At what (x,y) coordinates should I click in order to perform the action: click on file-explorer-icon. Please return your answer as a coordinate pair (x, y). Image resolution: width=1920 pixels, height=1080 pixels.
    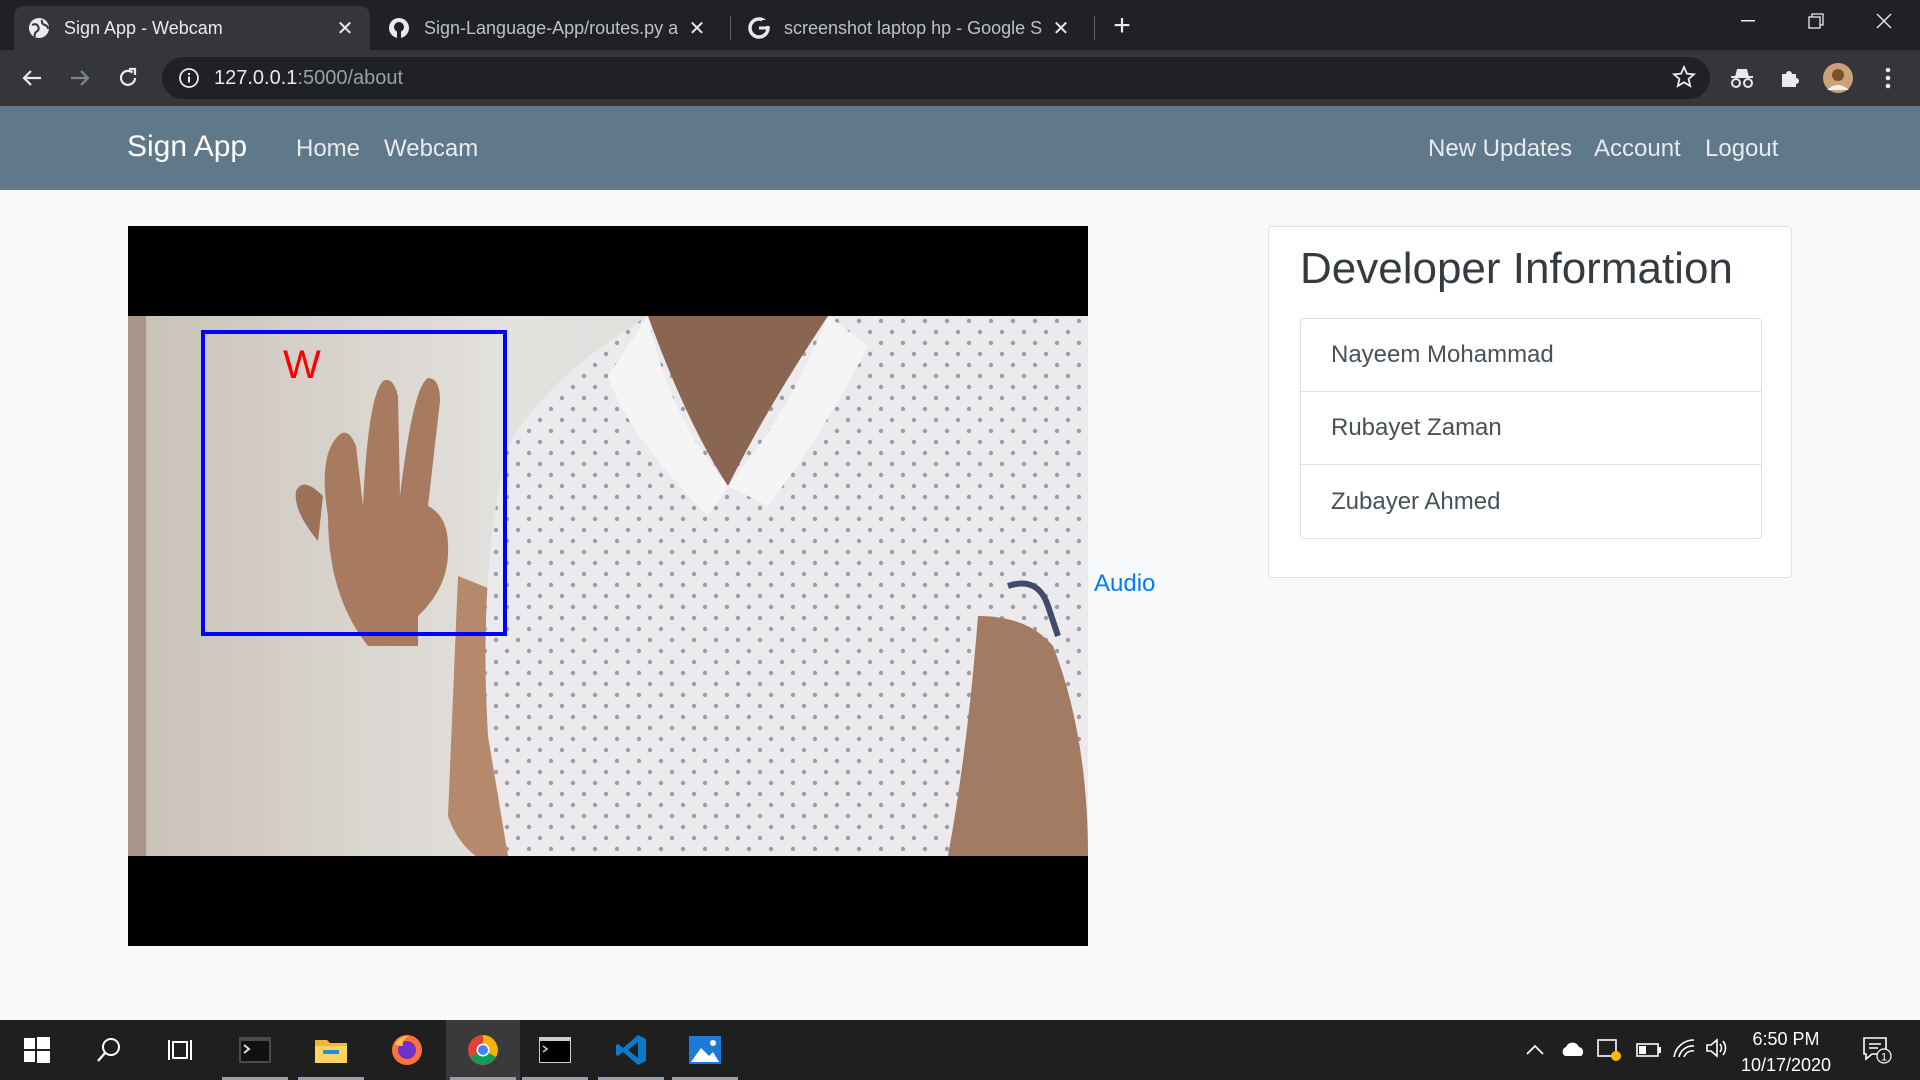
    Looking at the image, I should click on (331, 1050).